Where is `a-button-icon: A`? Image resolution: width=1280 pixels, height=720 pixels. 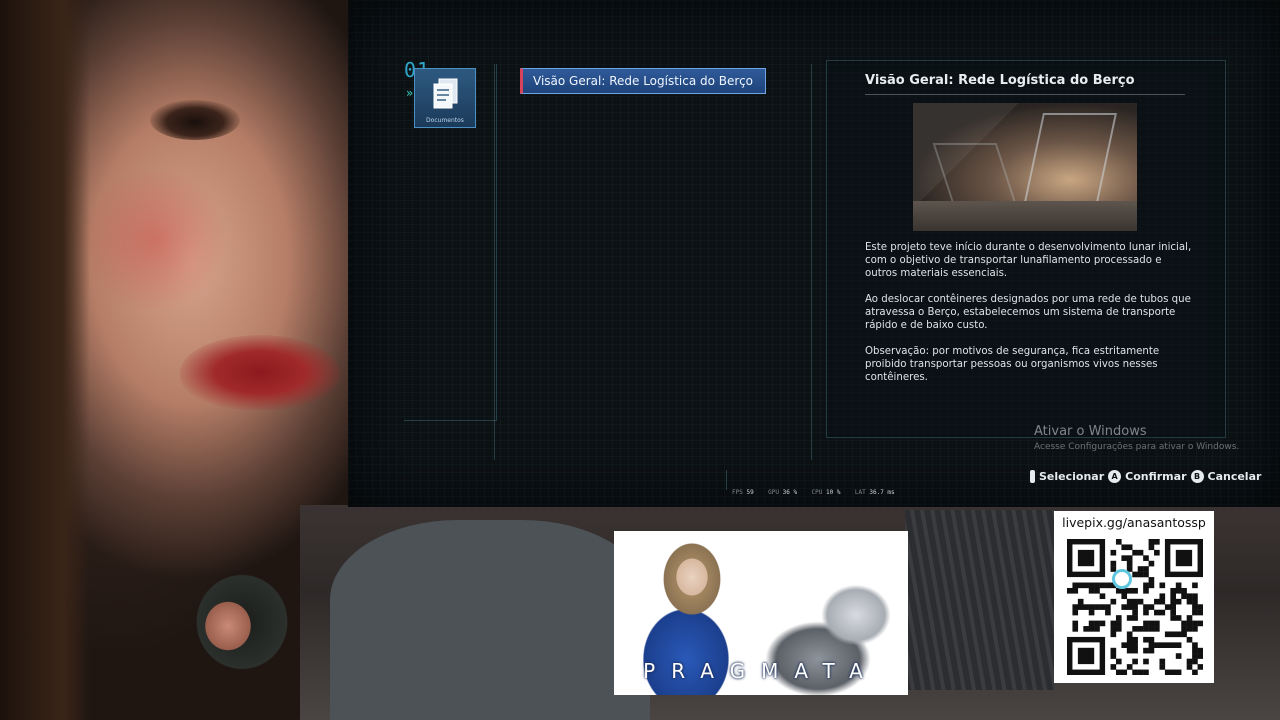 a-button-icon: A is located at coordinates (1115, 476).